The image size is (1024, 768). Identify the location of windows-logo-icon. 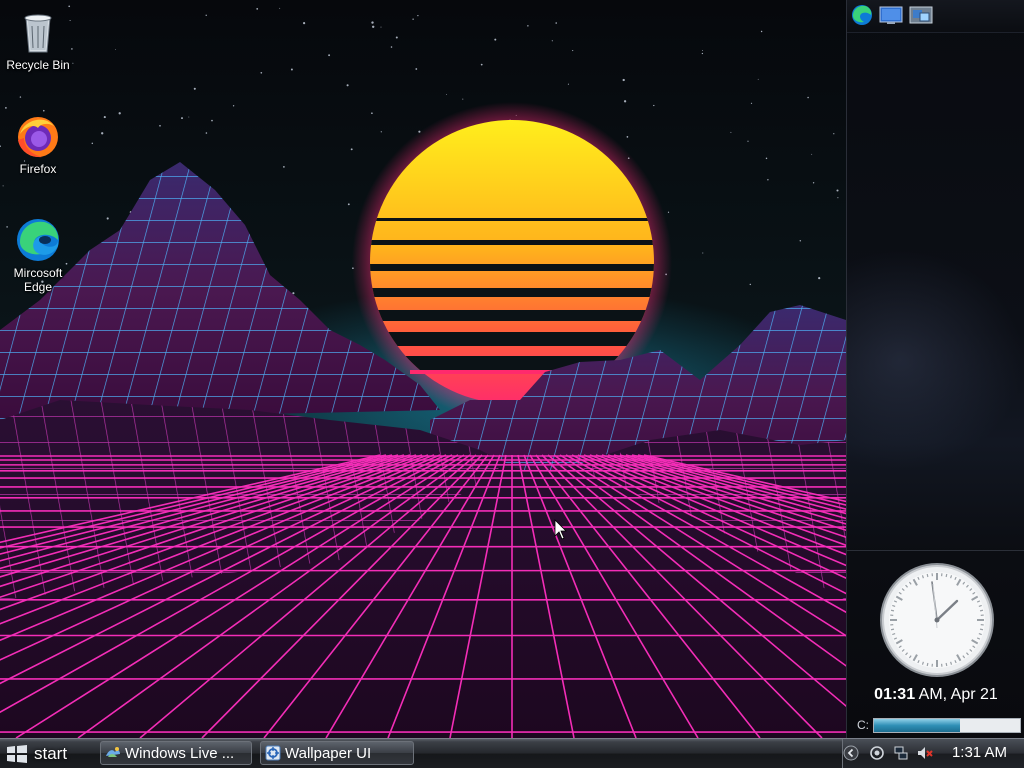
(17, 753).